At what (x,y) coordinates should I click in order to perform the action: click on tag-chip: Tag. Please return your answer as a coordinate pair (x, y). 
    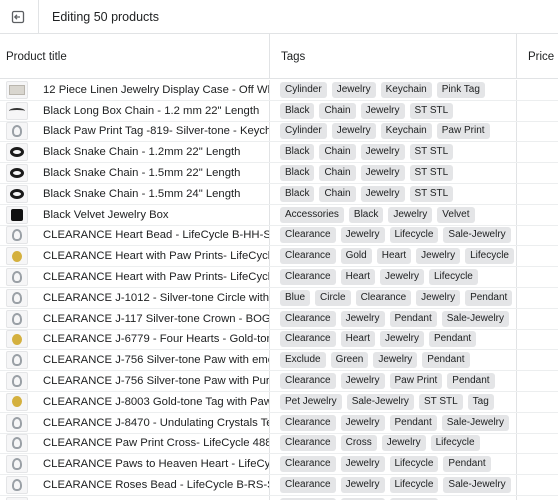
    Looking at the image, I should click on (480, 401).